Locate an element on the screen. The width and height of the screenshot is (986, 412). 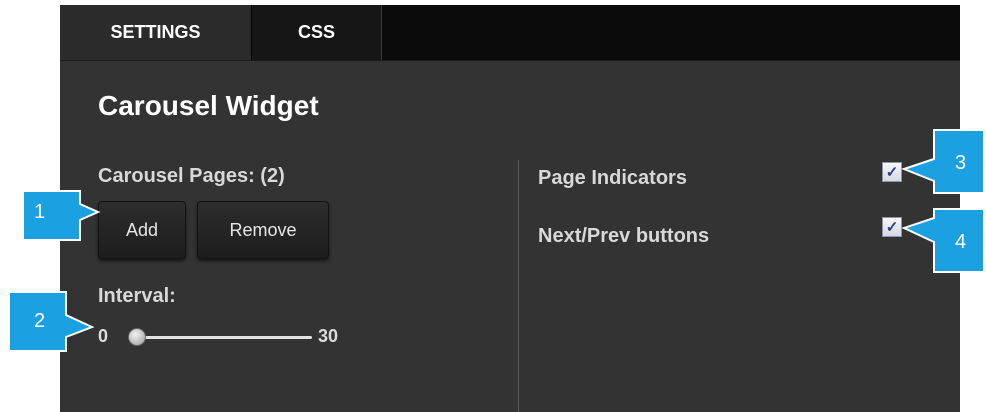
interval-label: Interval: is located at coordinates (137, 296).